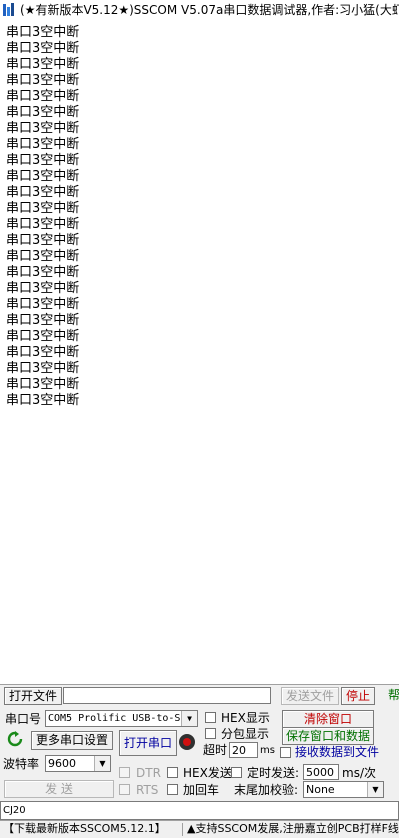 Image resolution: width=399 pixels, height=838 pixels. What do you see at coordinates (182, 829) in the screenshot?
I see `status-separator` at bounding box center [182, 829].